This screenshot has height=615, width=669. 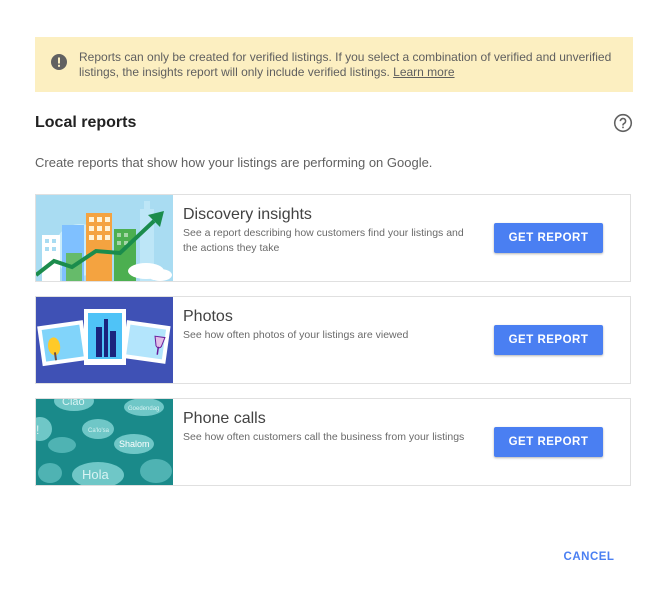 What do you see at coordinates (548, 442) in the screenshot?
I see `get-report-button-phone-calls: GET REPORT` at bounding box center [548, 442].